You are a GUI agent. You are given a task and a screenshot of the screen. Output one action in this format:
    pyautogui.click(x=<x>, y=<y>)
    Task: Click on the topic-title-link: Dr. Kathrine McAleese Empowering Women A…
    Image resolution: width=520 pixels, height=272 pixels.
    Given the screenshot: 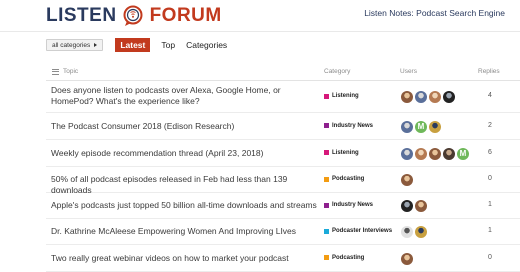 What is the action you would take?
    pyautogui.click(x=186, y=231)
    